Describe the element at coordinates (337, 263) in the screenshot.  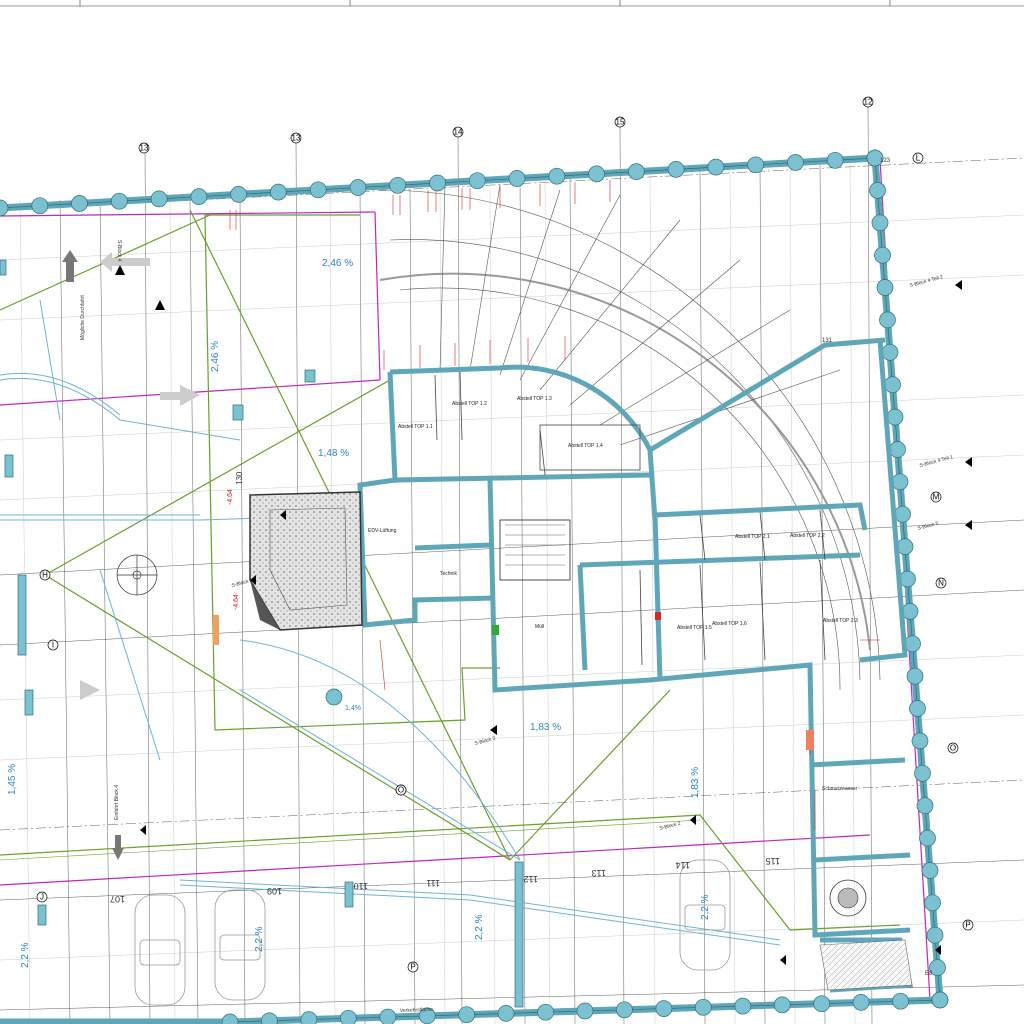
I see `slope-label-1: 2,46 %` at that location.